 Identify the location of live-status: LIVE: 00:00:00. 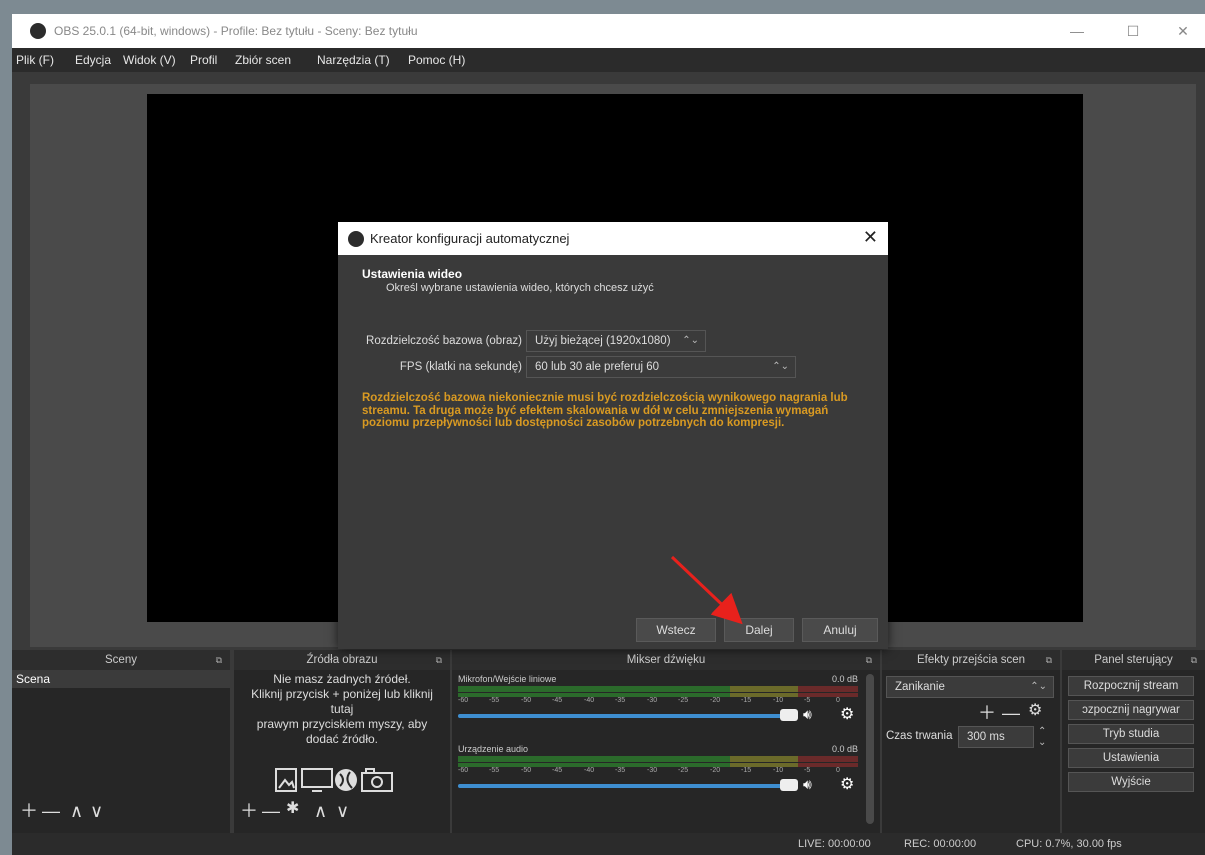
(834, 844).